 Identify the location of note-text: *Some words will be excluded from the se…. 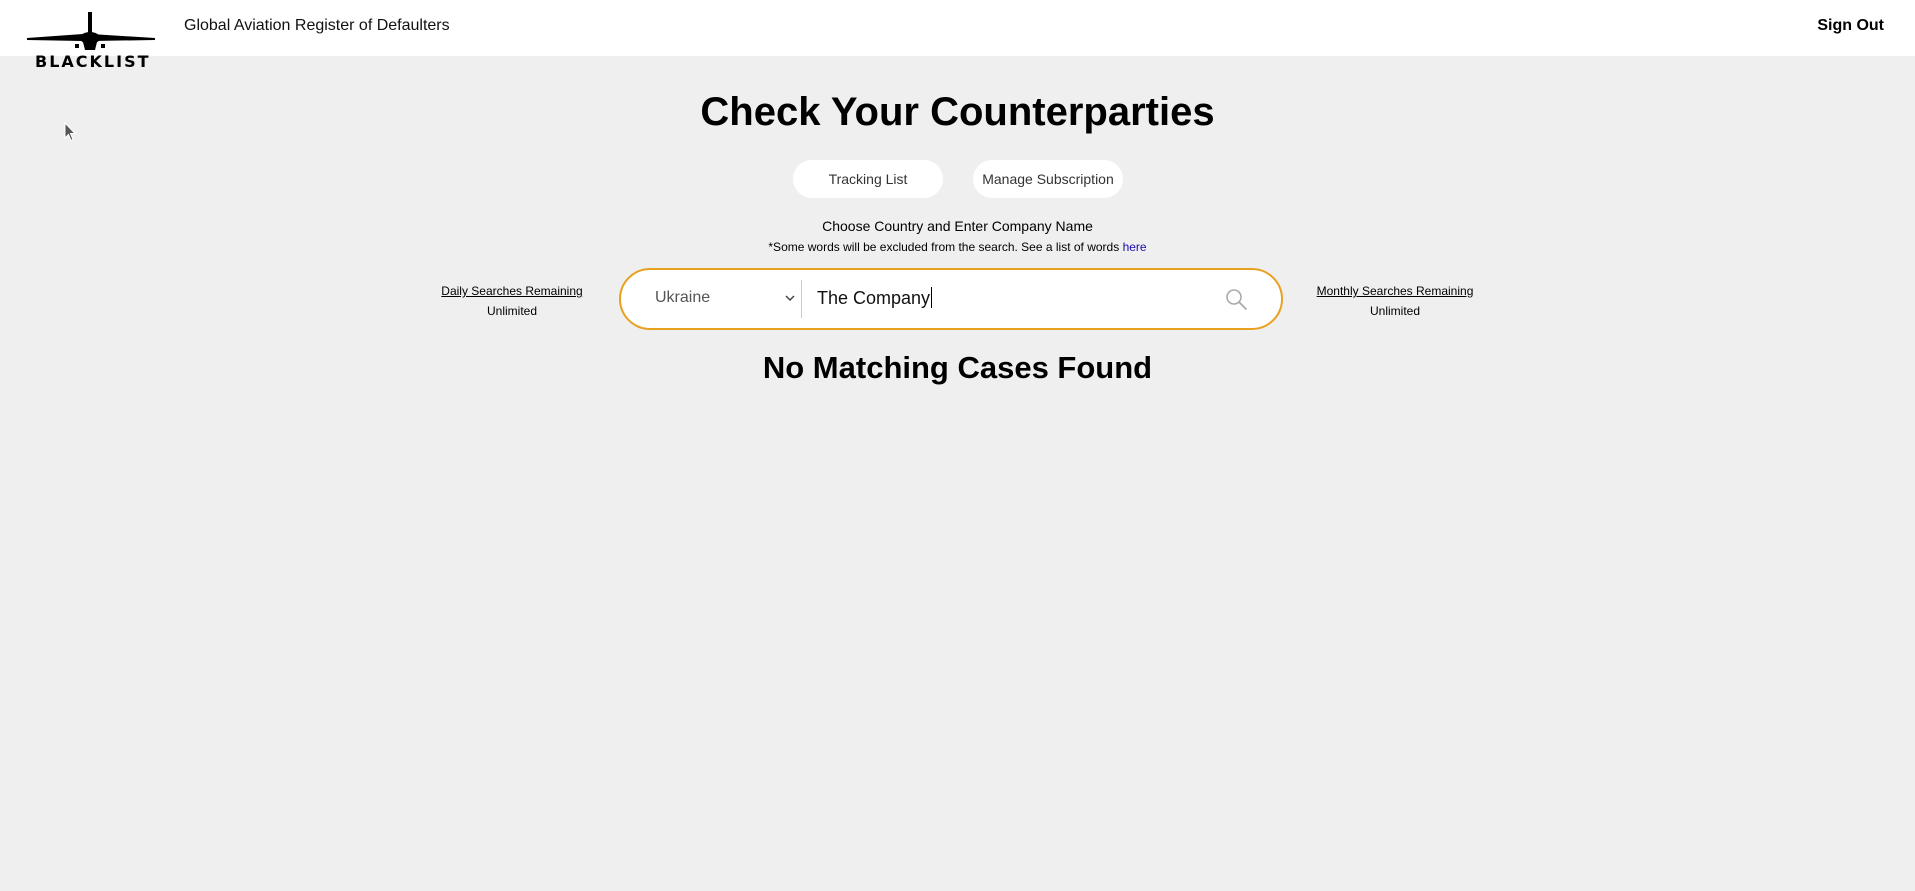
(944, 247).